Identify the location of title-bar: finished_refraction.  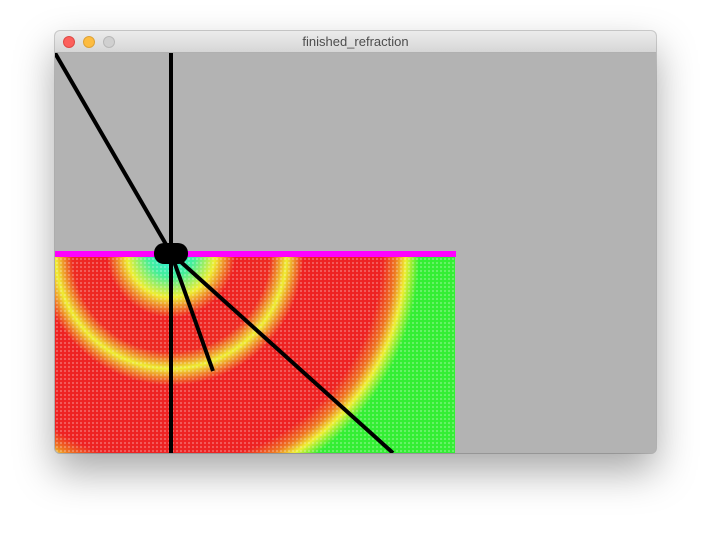
(355, 42).